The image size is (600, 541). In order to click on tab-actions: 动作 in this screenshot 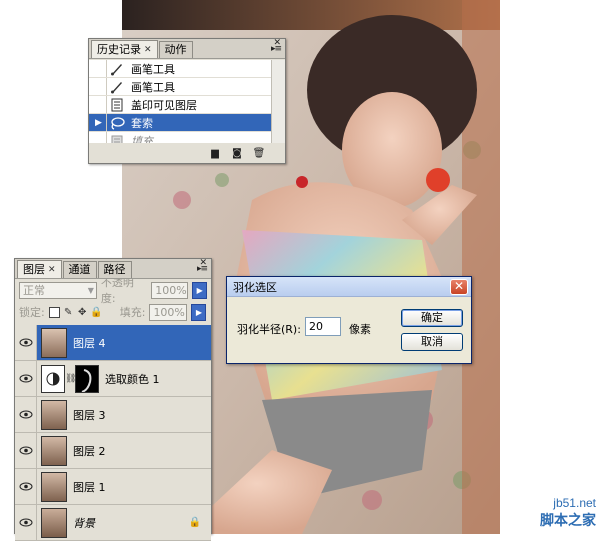, I will do `click(175, 49)`.